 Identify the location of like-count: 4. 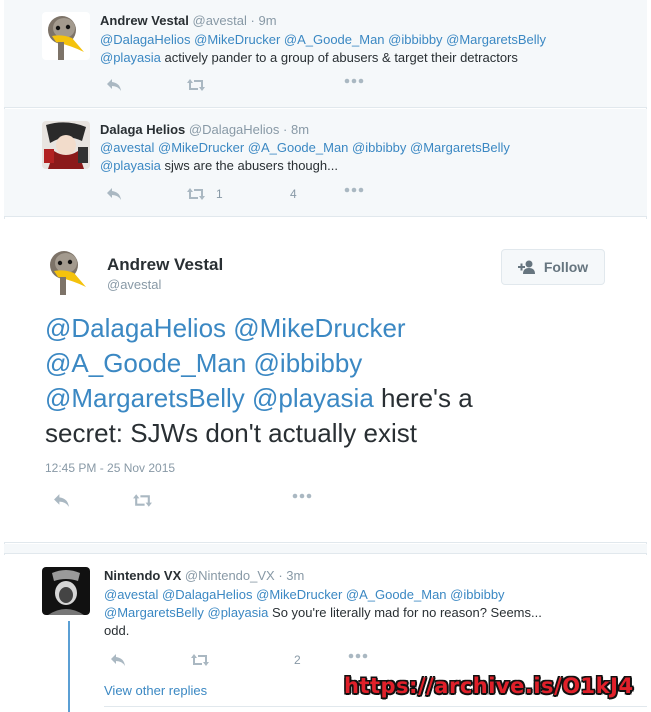
(293, 194).